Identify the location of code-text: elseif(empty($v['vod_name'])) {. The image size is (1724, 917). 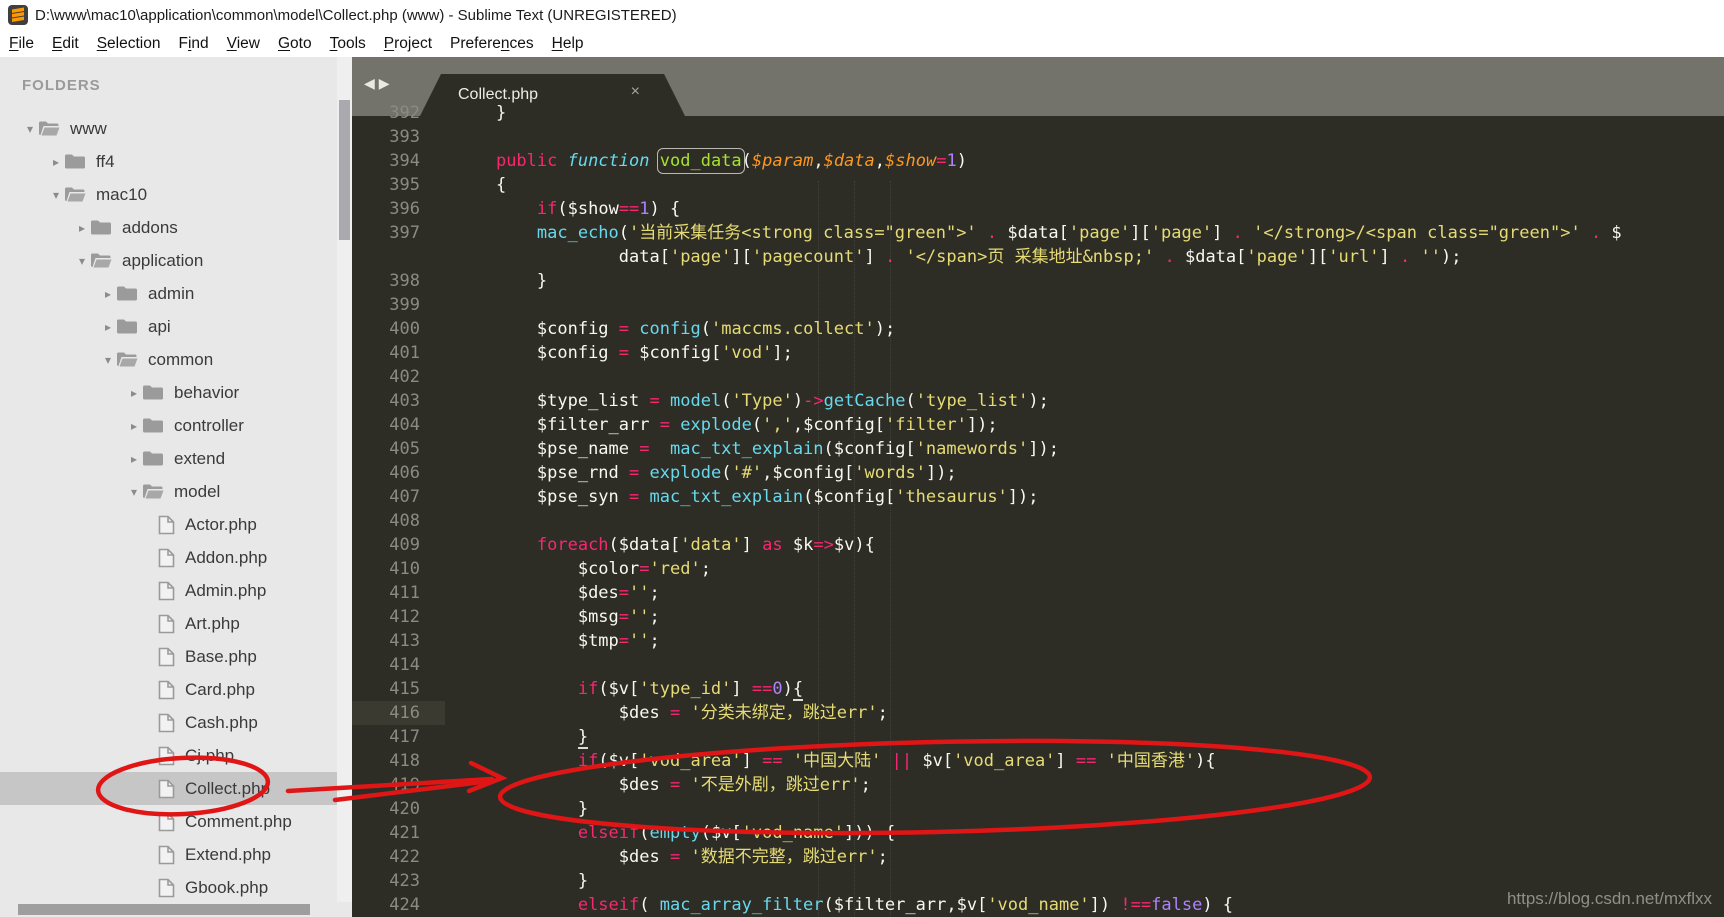
(736, 833).